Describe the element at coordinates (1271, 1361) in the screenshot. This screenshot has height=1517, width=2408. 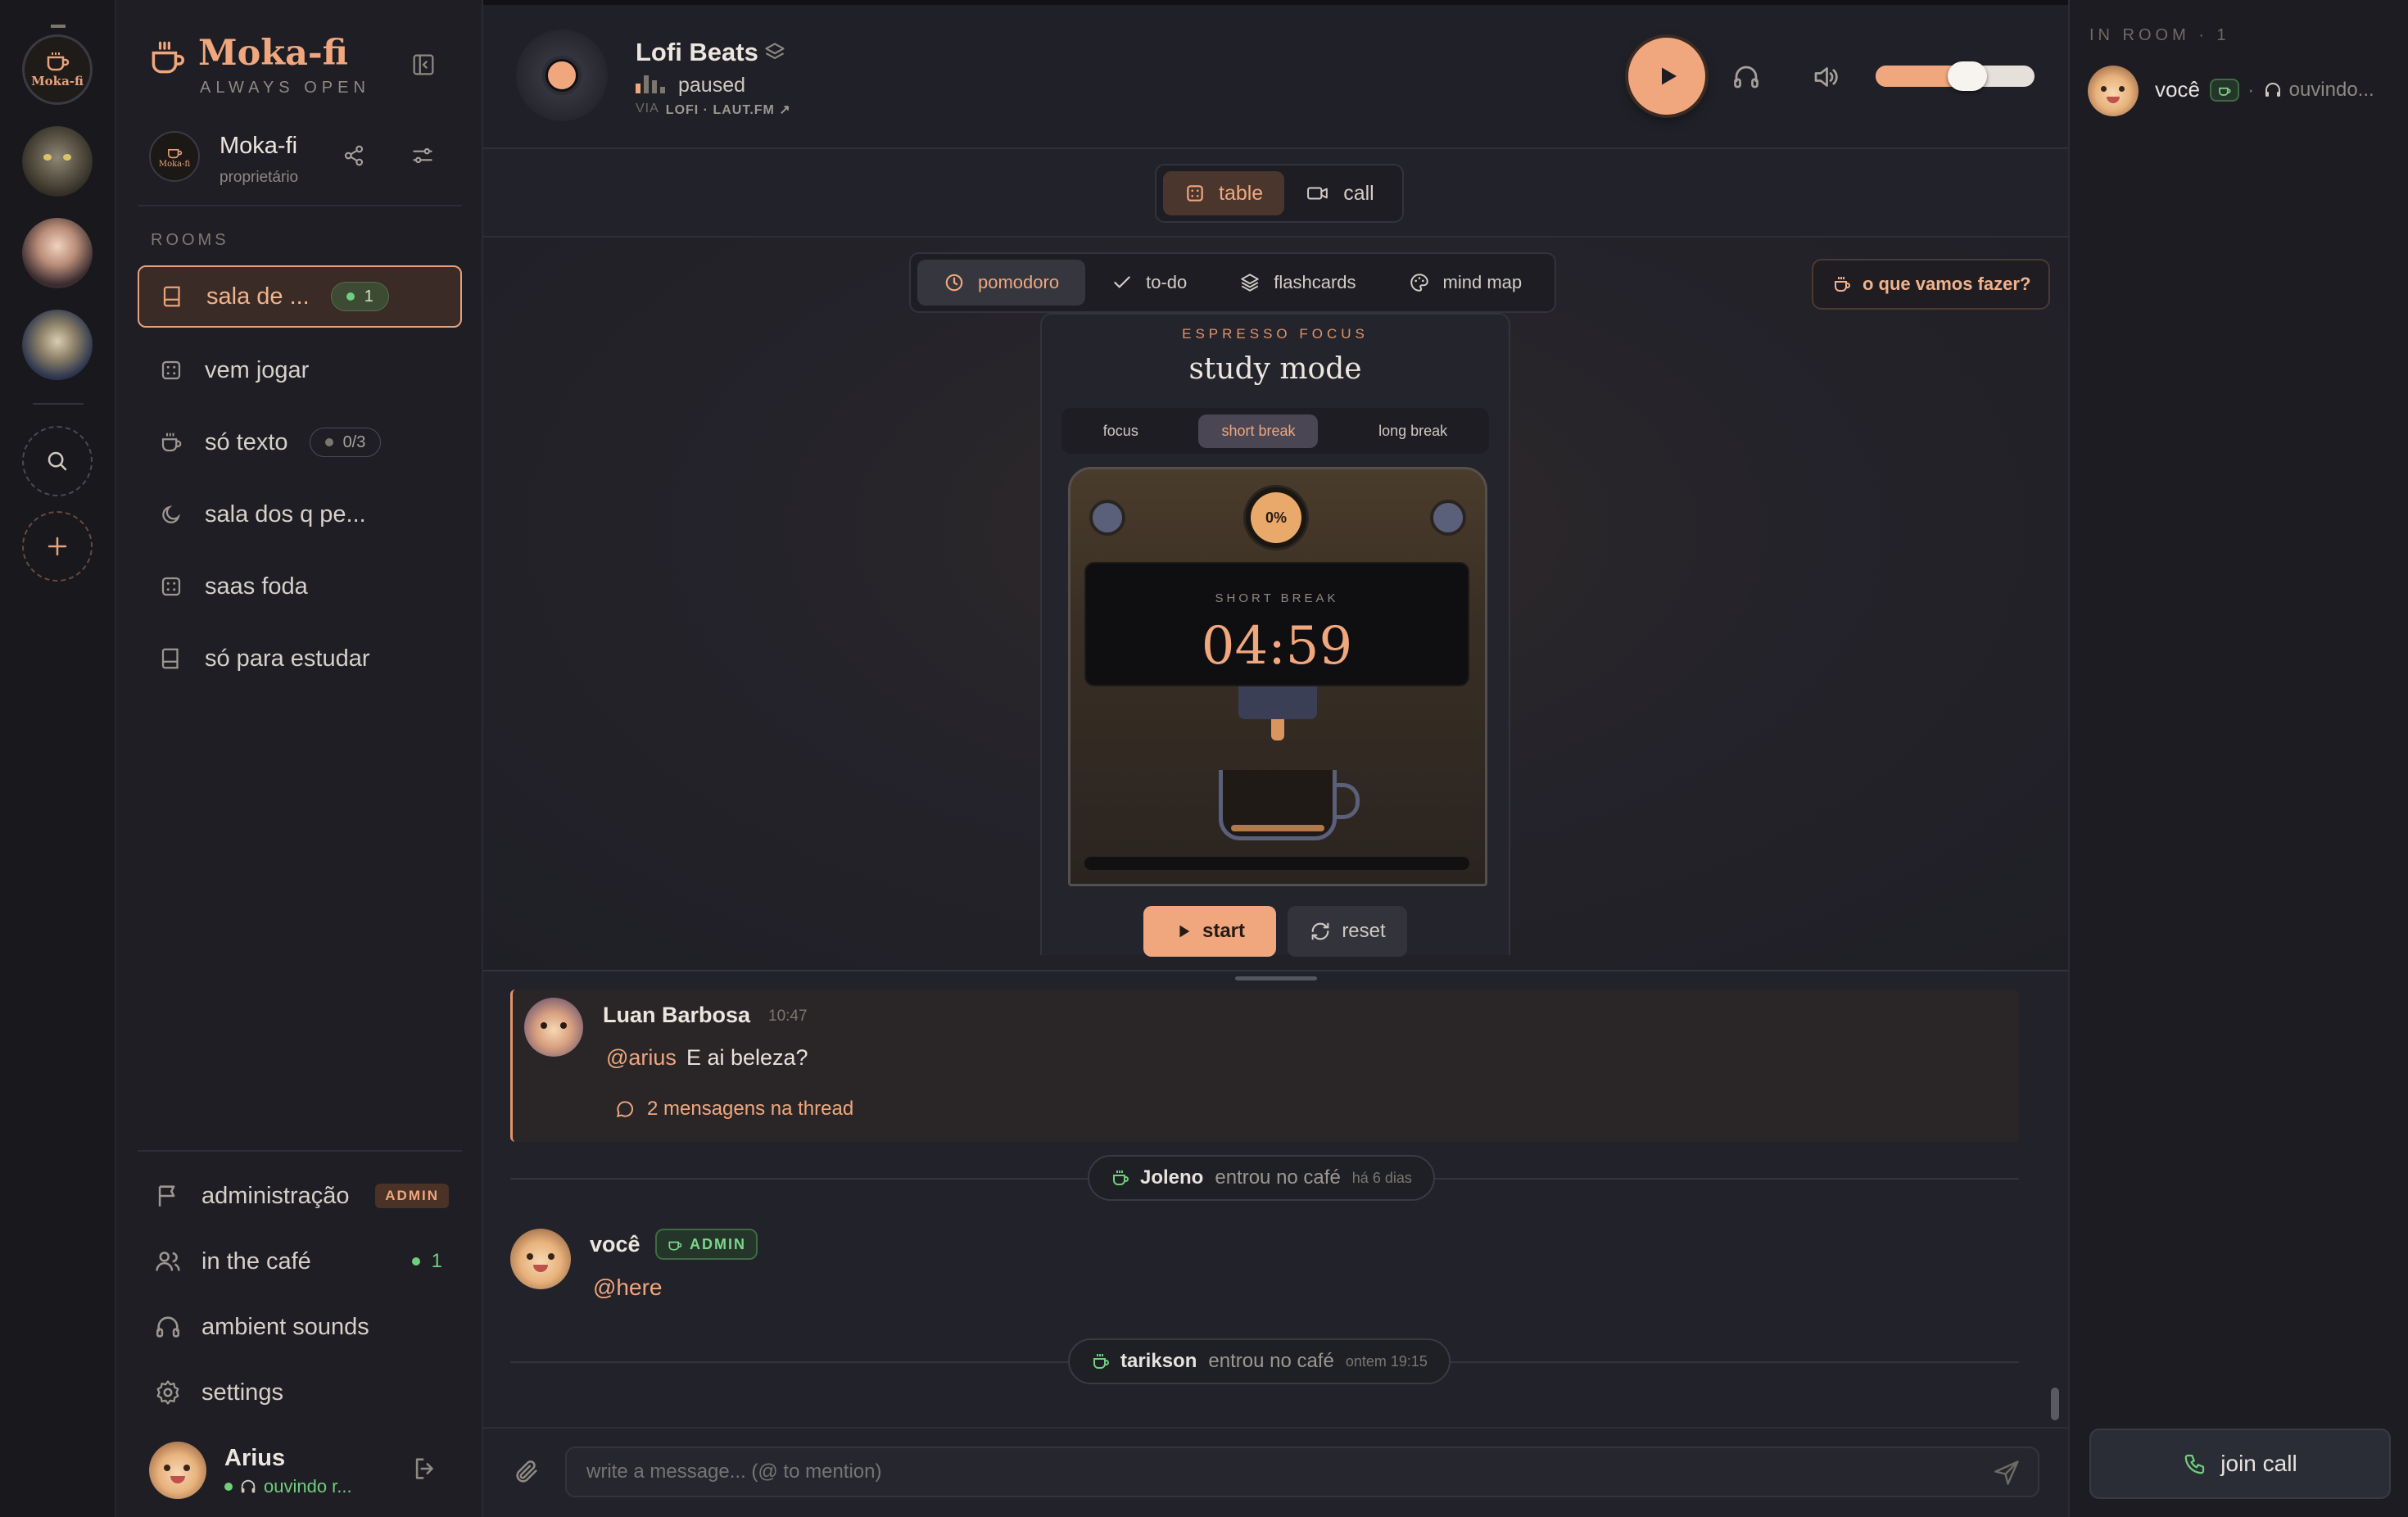
I see `system-text: entrou no café` at that location.